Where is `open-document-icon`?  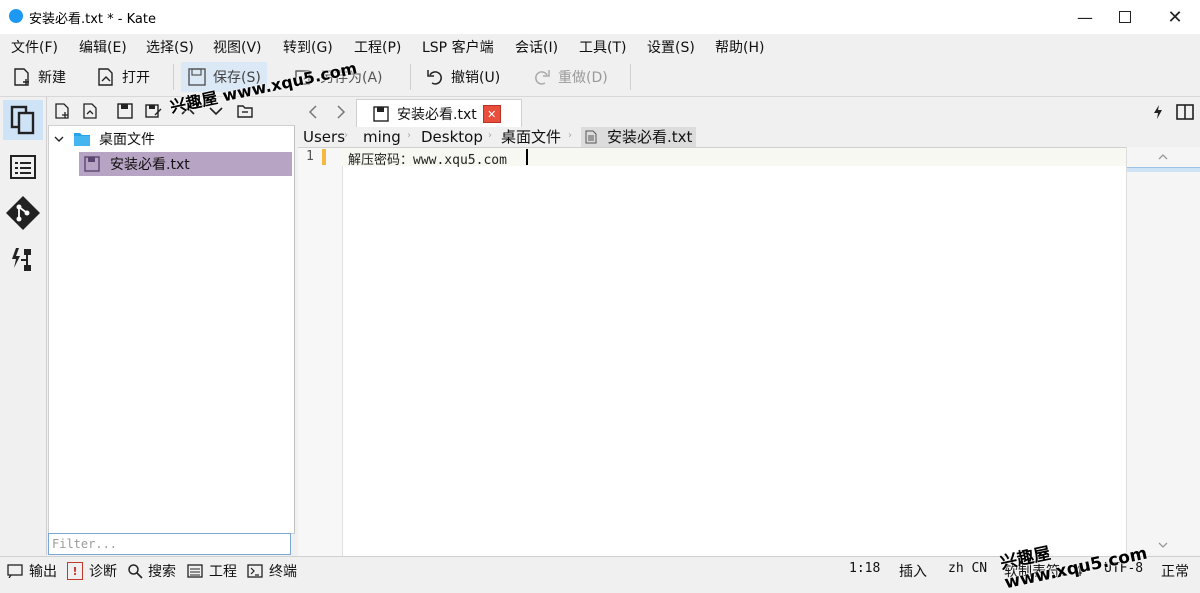
open-document-icon is located at coordinates (105, 77).